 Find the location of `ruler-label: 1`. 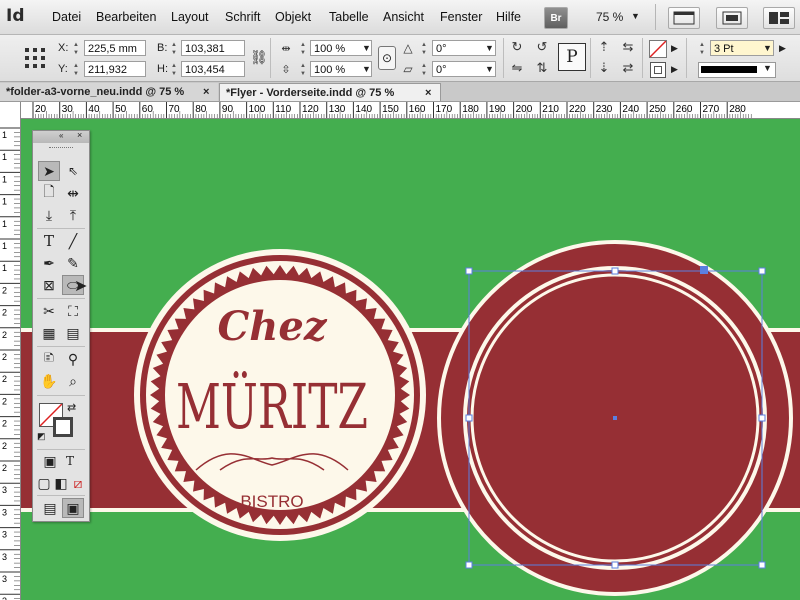

ruler-label: 1 is located at coordinates (4, 202).